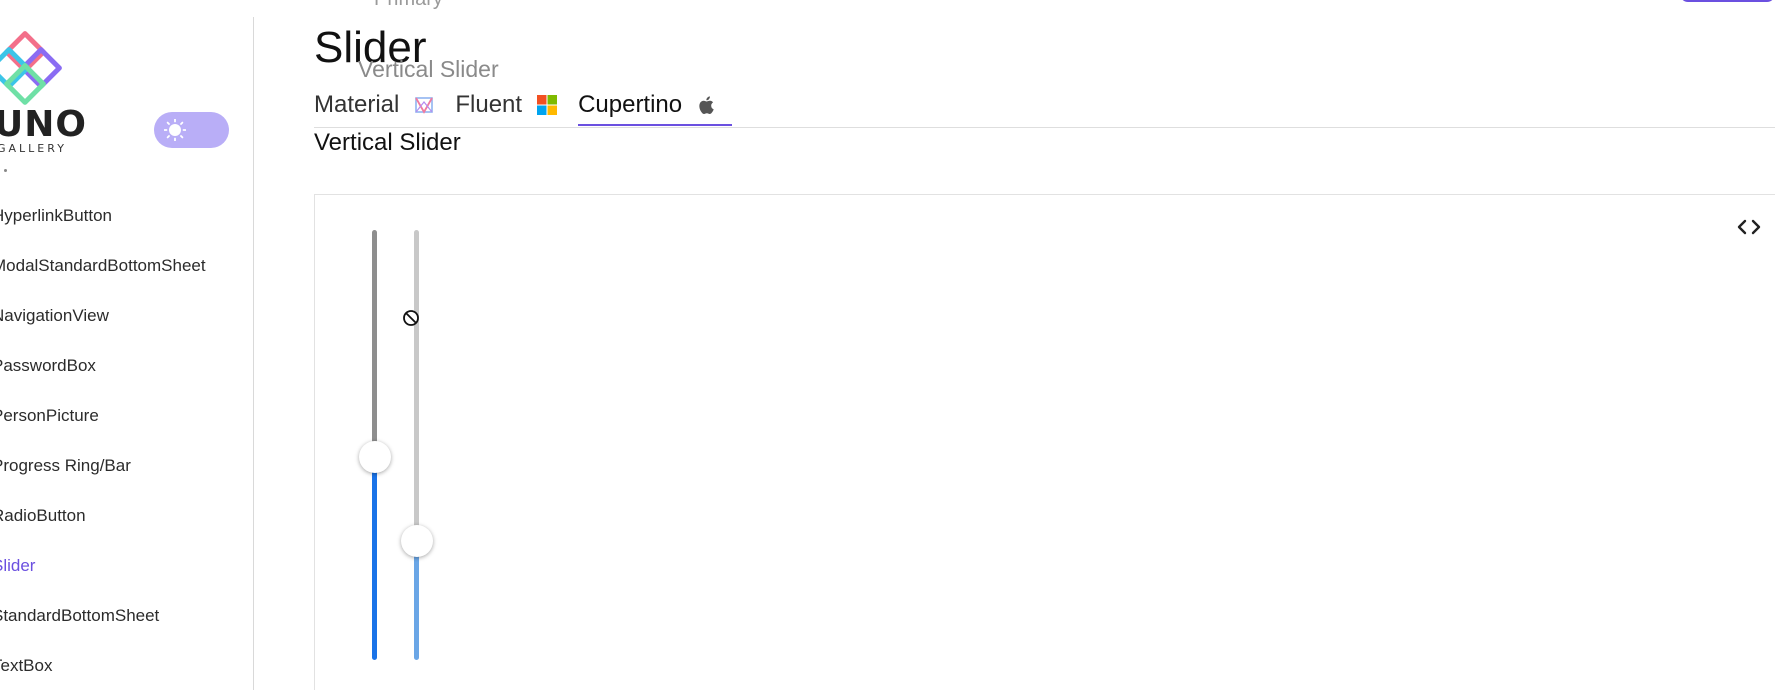 The image size is (1775, 690). I want to click on tab-cupertino: Cupertino, so click(655, 105).